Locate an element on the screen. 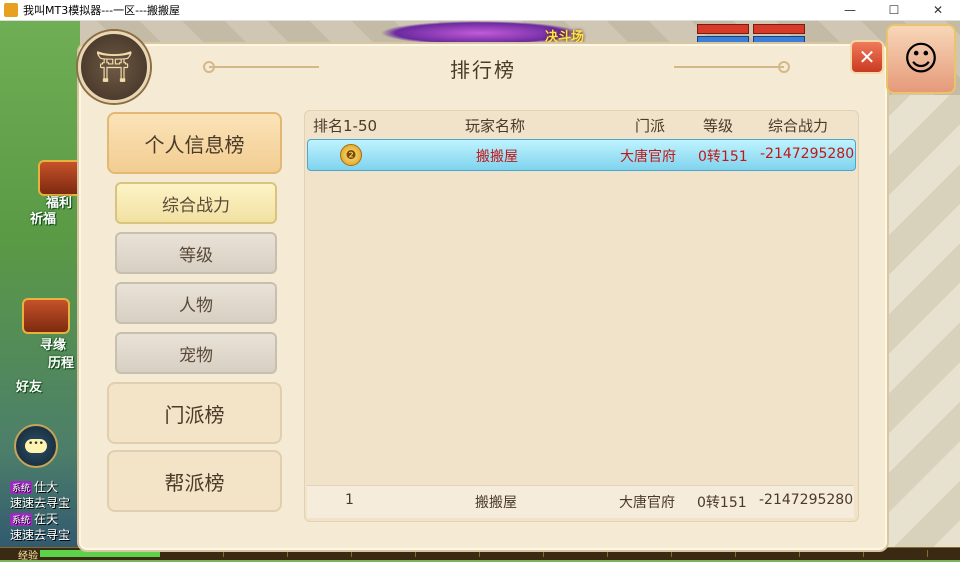 This screenshot has width=960, height=562. panel-title: 排行榜 is located at coordinates (483, 70).